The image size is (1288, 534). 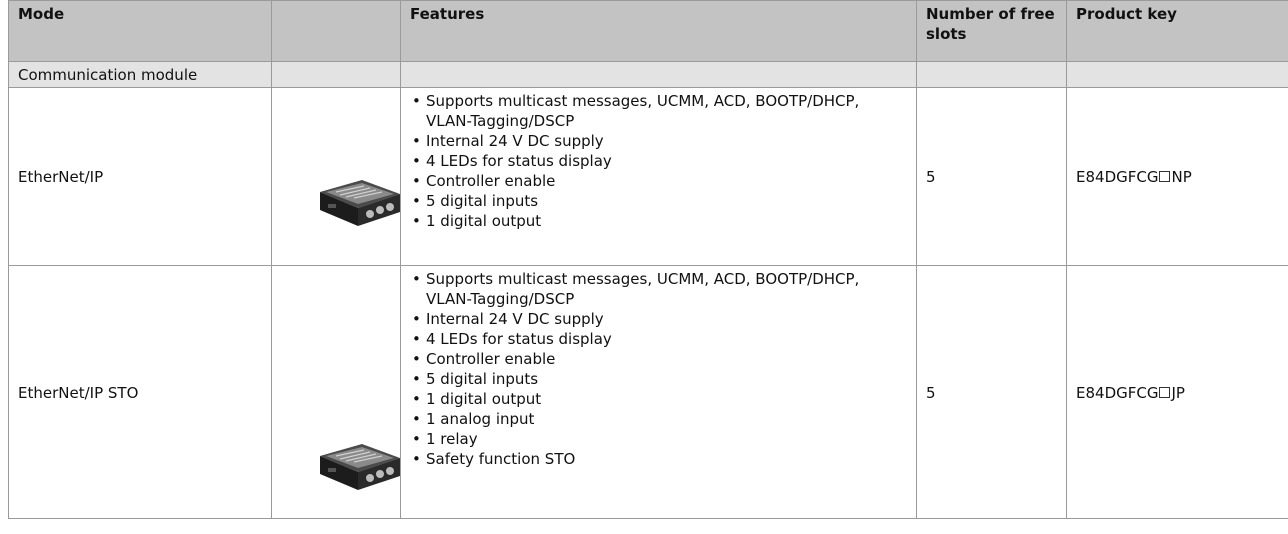 I want to click on product-key-suffix: JP, so click(x=1178, y=392).